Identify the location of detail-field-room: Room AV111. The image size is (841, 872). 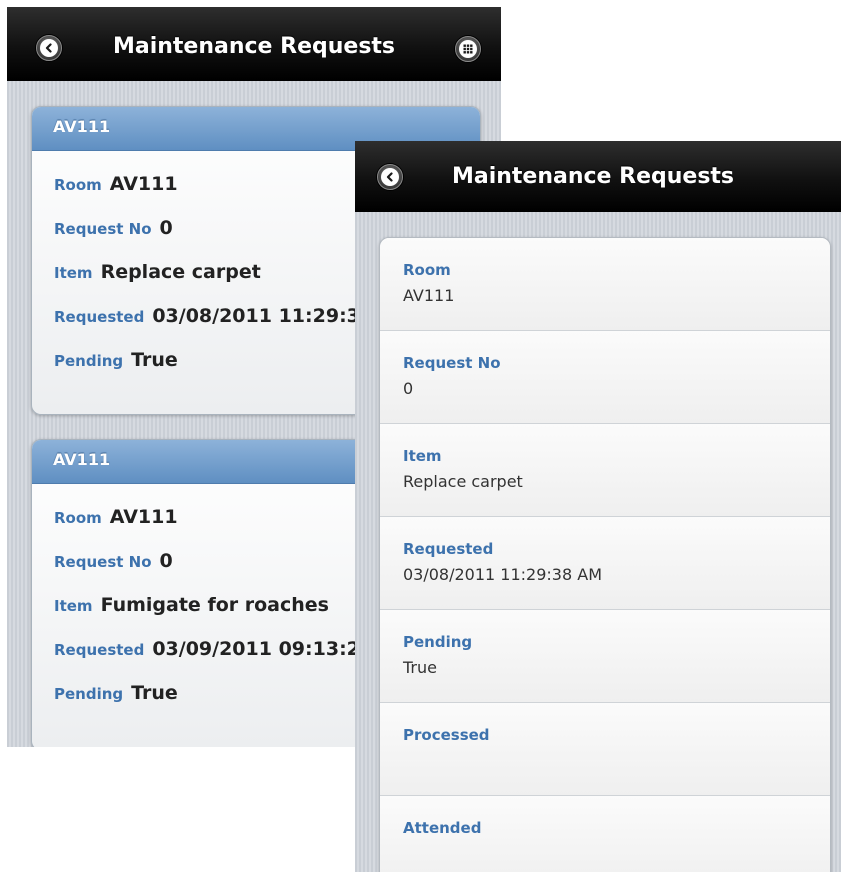
(605, 284).